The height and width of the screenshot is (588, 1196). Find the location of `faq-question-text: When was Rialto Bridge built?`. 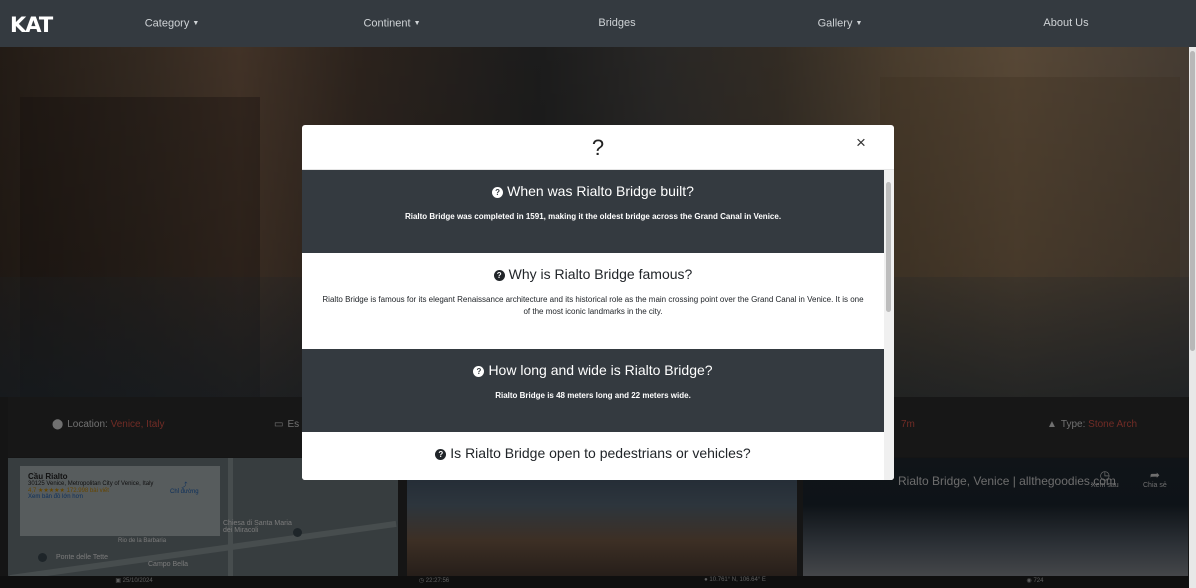

faq-question-text: When was Rialto Bridge built? is located at coordinates (600, 191).